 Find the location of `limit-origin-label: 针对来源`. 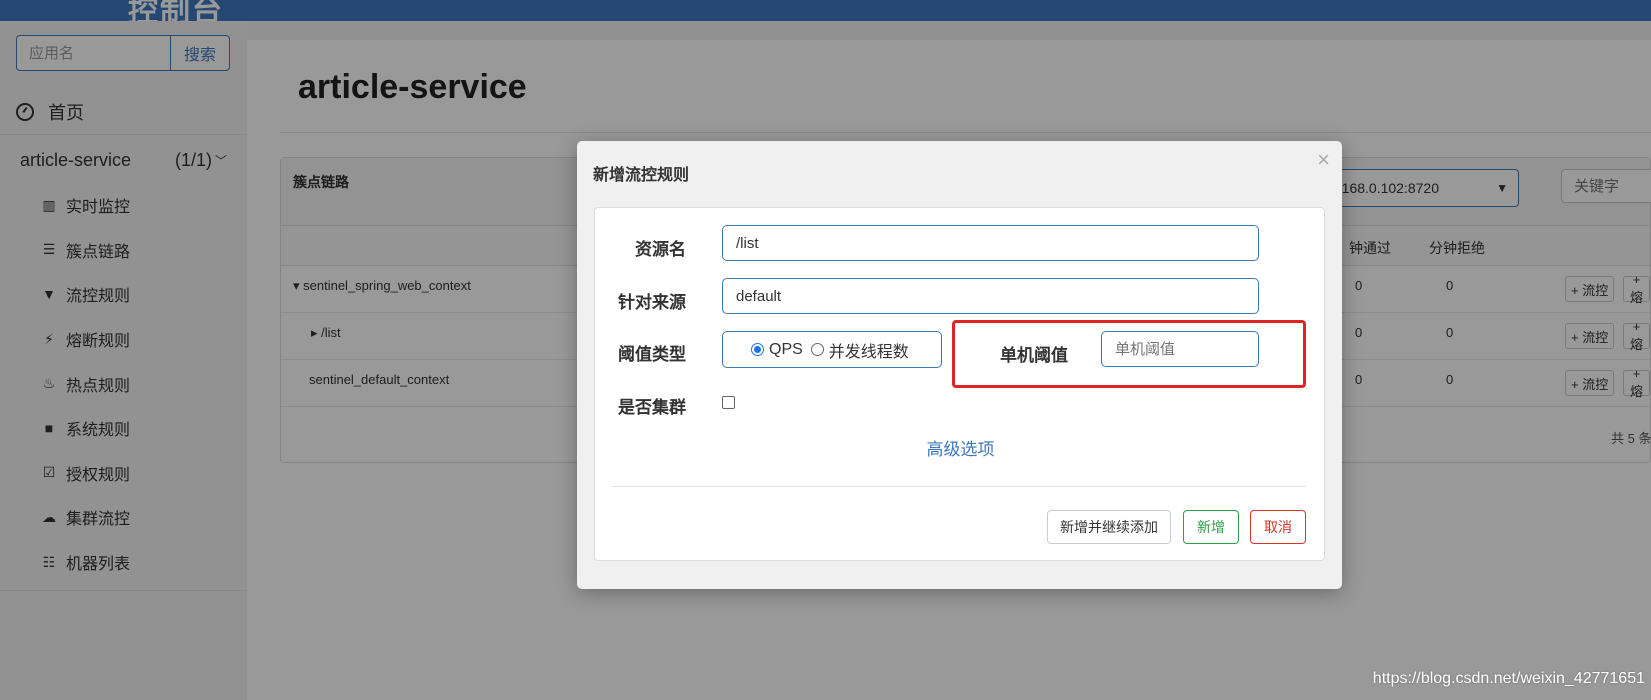

limit-origin-label: 针对来源 is located at coordinates (652, 302).